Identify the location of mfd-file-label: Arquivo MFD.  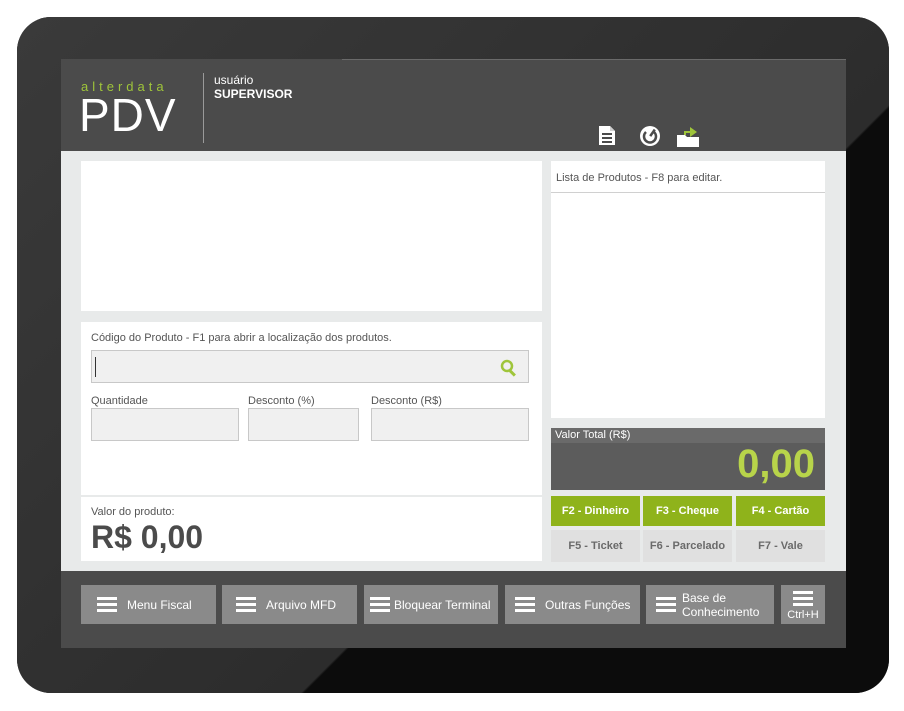
(301, 604).